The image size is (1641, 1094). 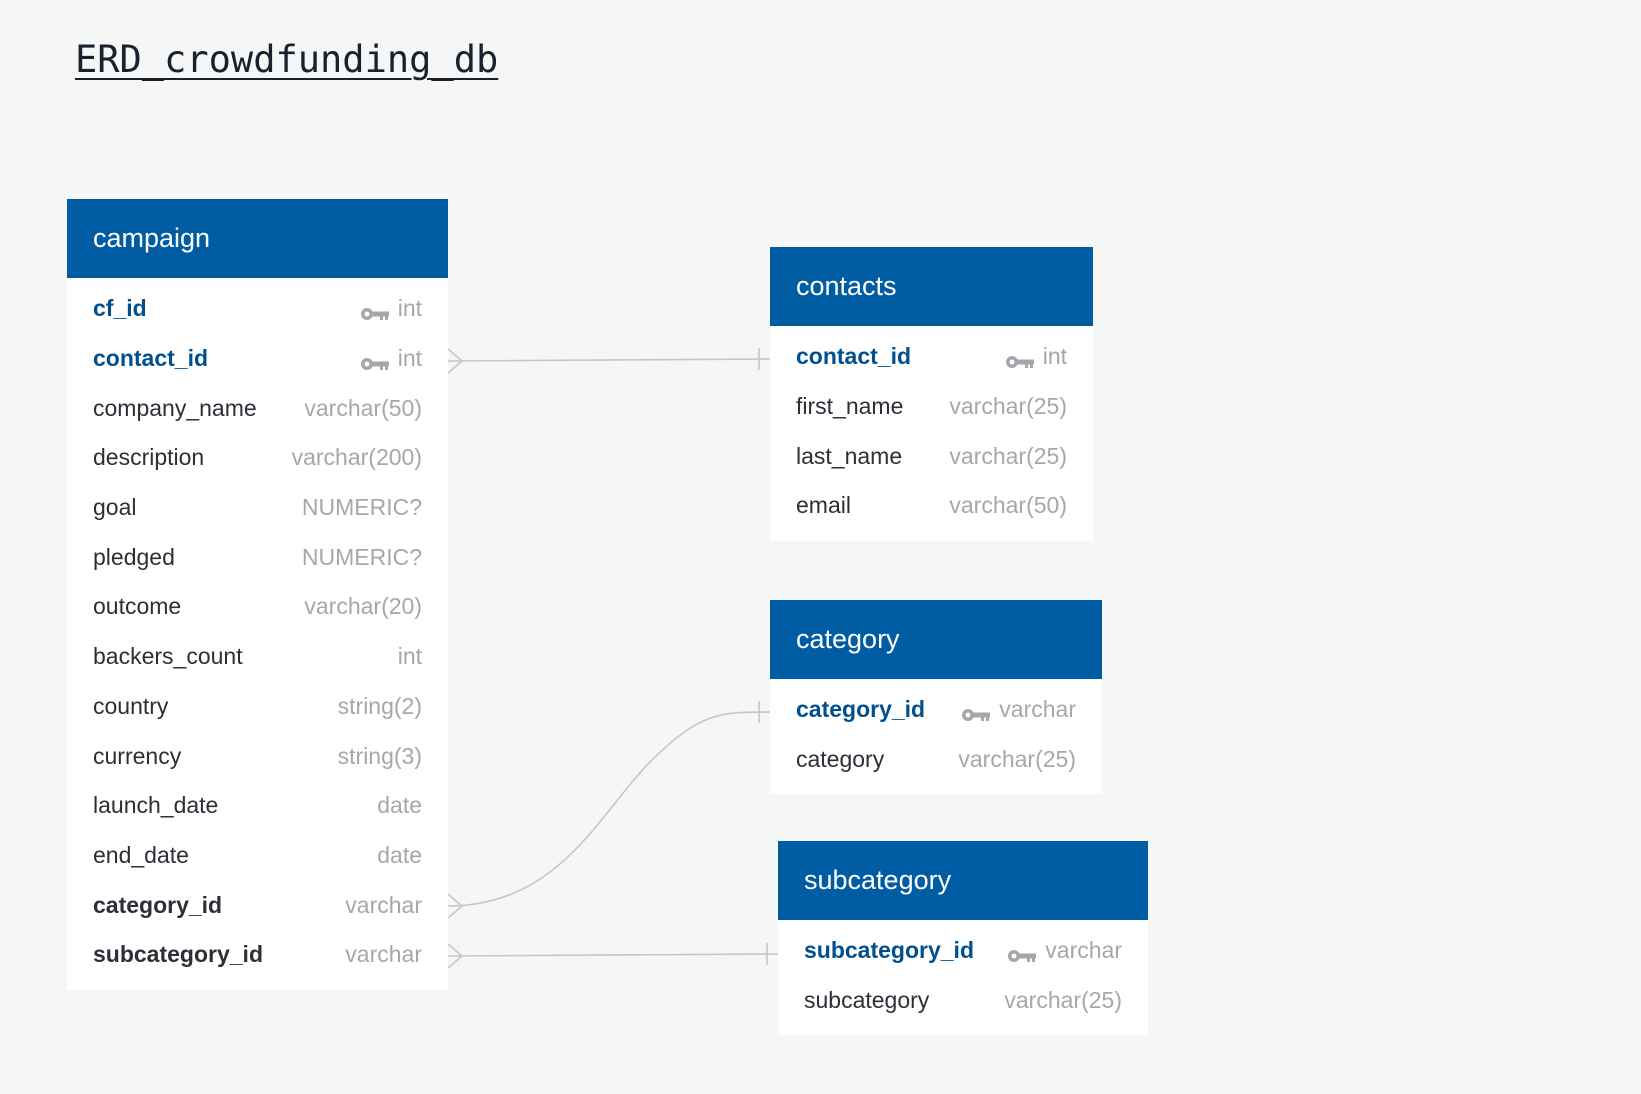 What do you see at coordinates (137, 755) in the screenshot?
I see `field-name: currency` at bounding box center [137, 755].